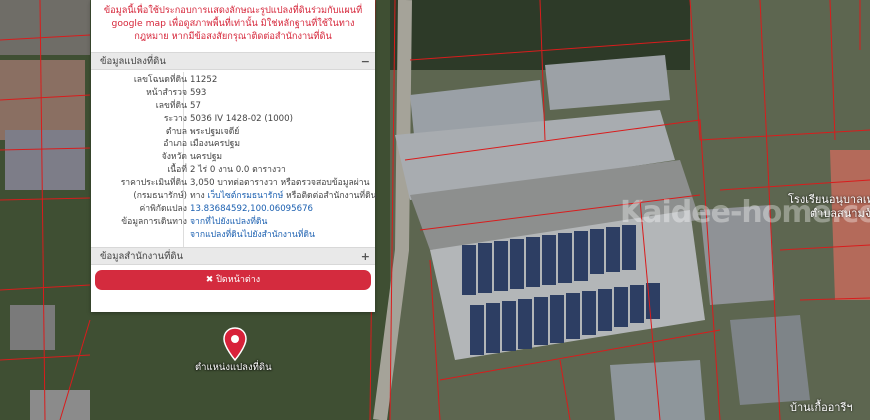 The image size is (870, 420). What do you see at coordinates (171, 105) in the screenshot?
I see `row-label: เลขที่ดิน` at bounding box center [171, 105].